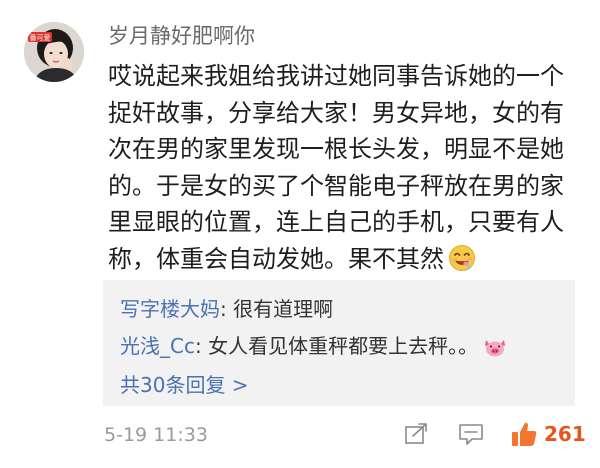  I want to click on more-replies-link: 共30条回复 >, so click(184, 383).